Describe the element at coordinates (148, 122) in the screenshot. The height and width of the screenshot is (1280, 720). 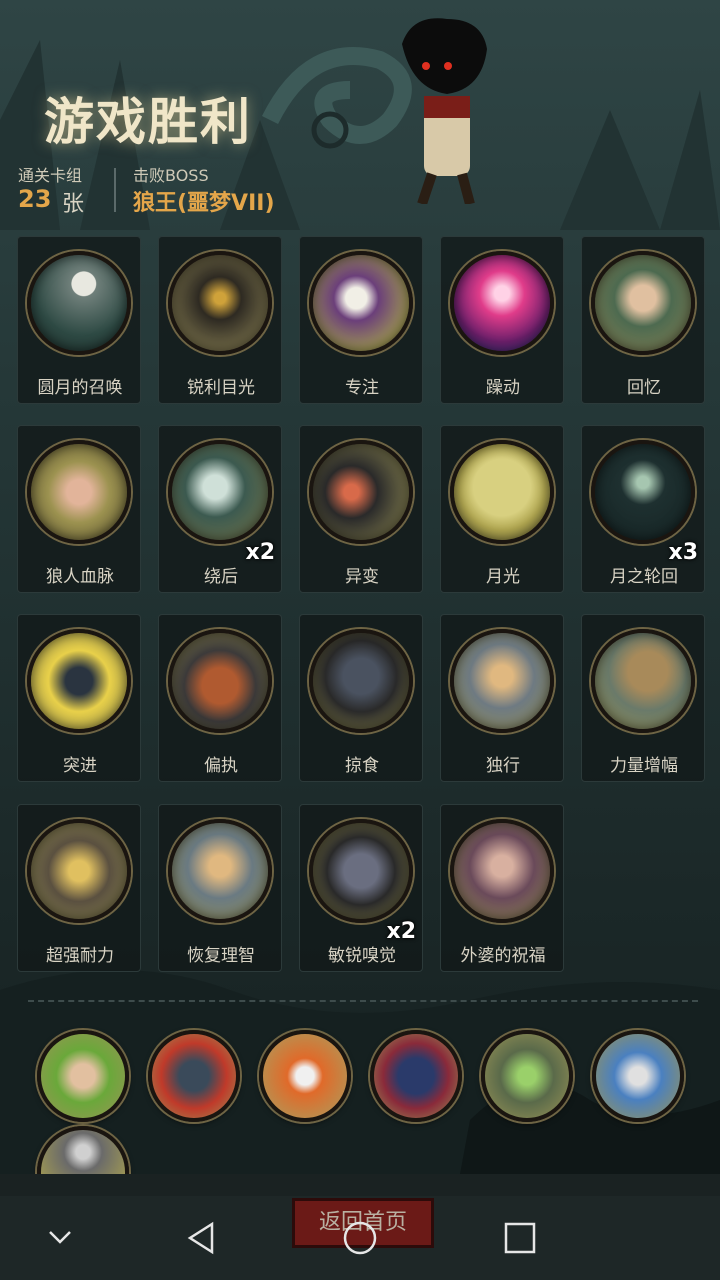
I see `victory-title: 游戏胜利` at that location.